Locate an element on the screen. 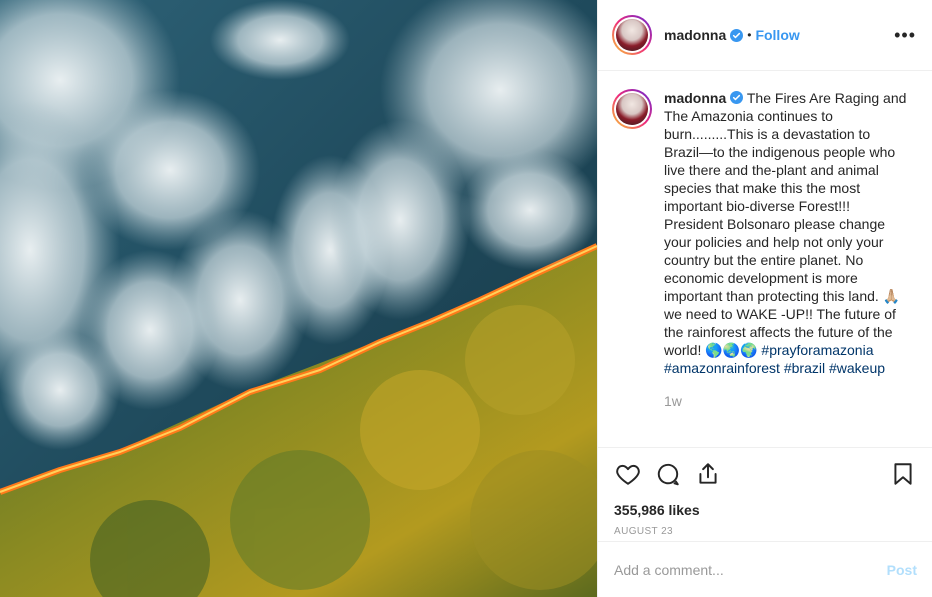  action-icons is located at coordinates (765, 474).